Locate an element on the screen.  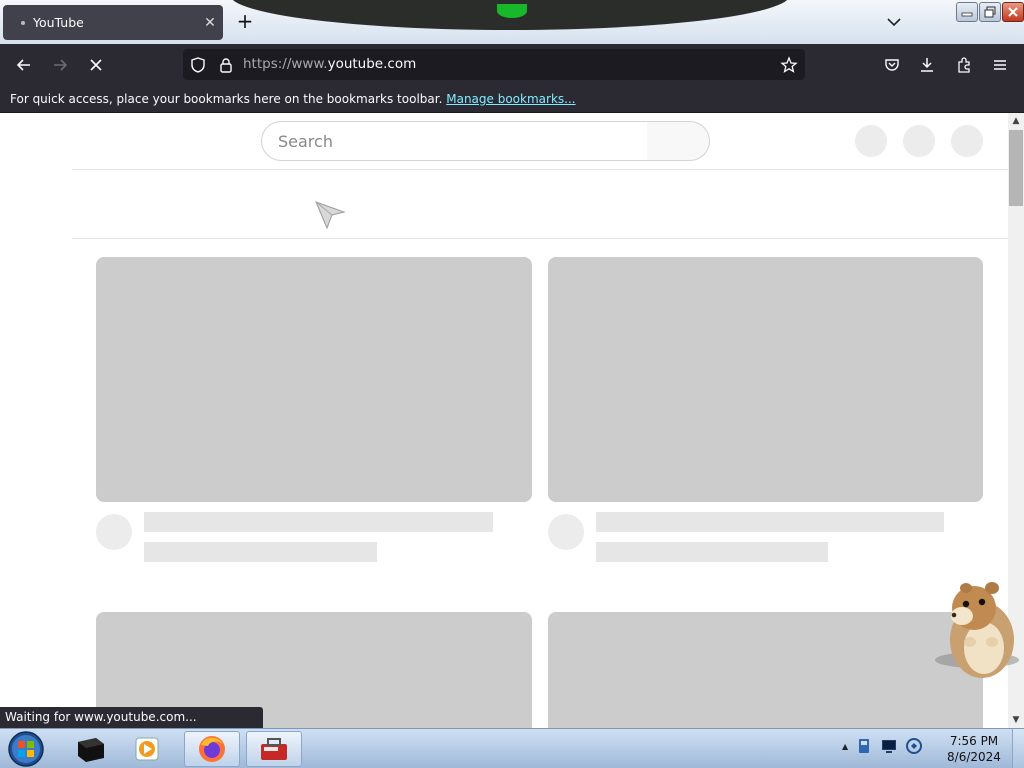
extensions-icon is located at coordinates (964, 65).